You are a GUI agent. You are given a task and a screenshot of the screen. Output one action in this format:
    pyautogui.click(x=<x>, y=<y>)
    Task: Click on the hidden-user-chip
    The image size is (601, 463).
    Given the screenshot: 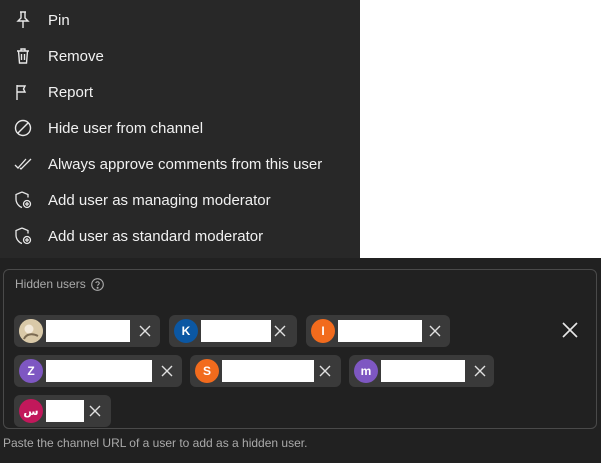 What is the action you would take?
    pyautogui.click(x=87, y=331)
    